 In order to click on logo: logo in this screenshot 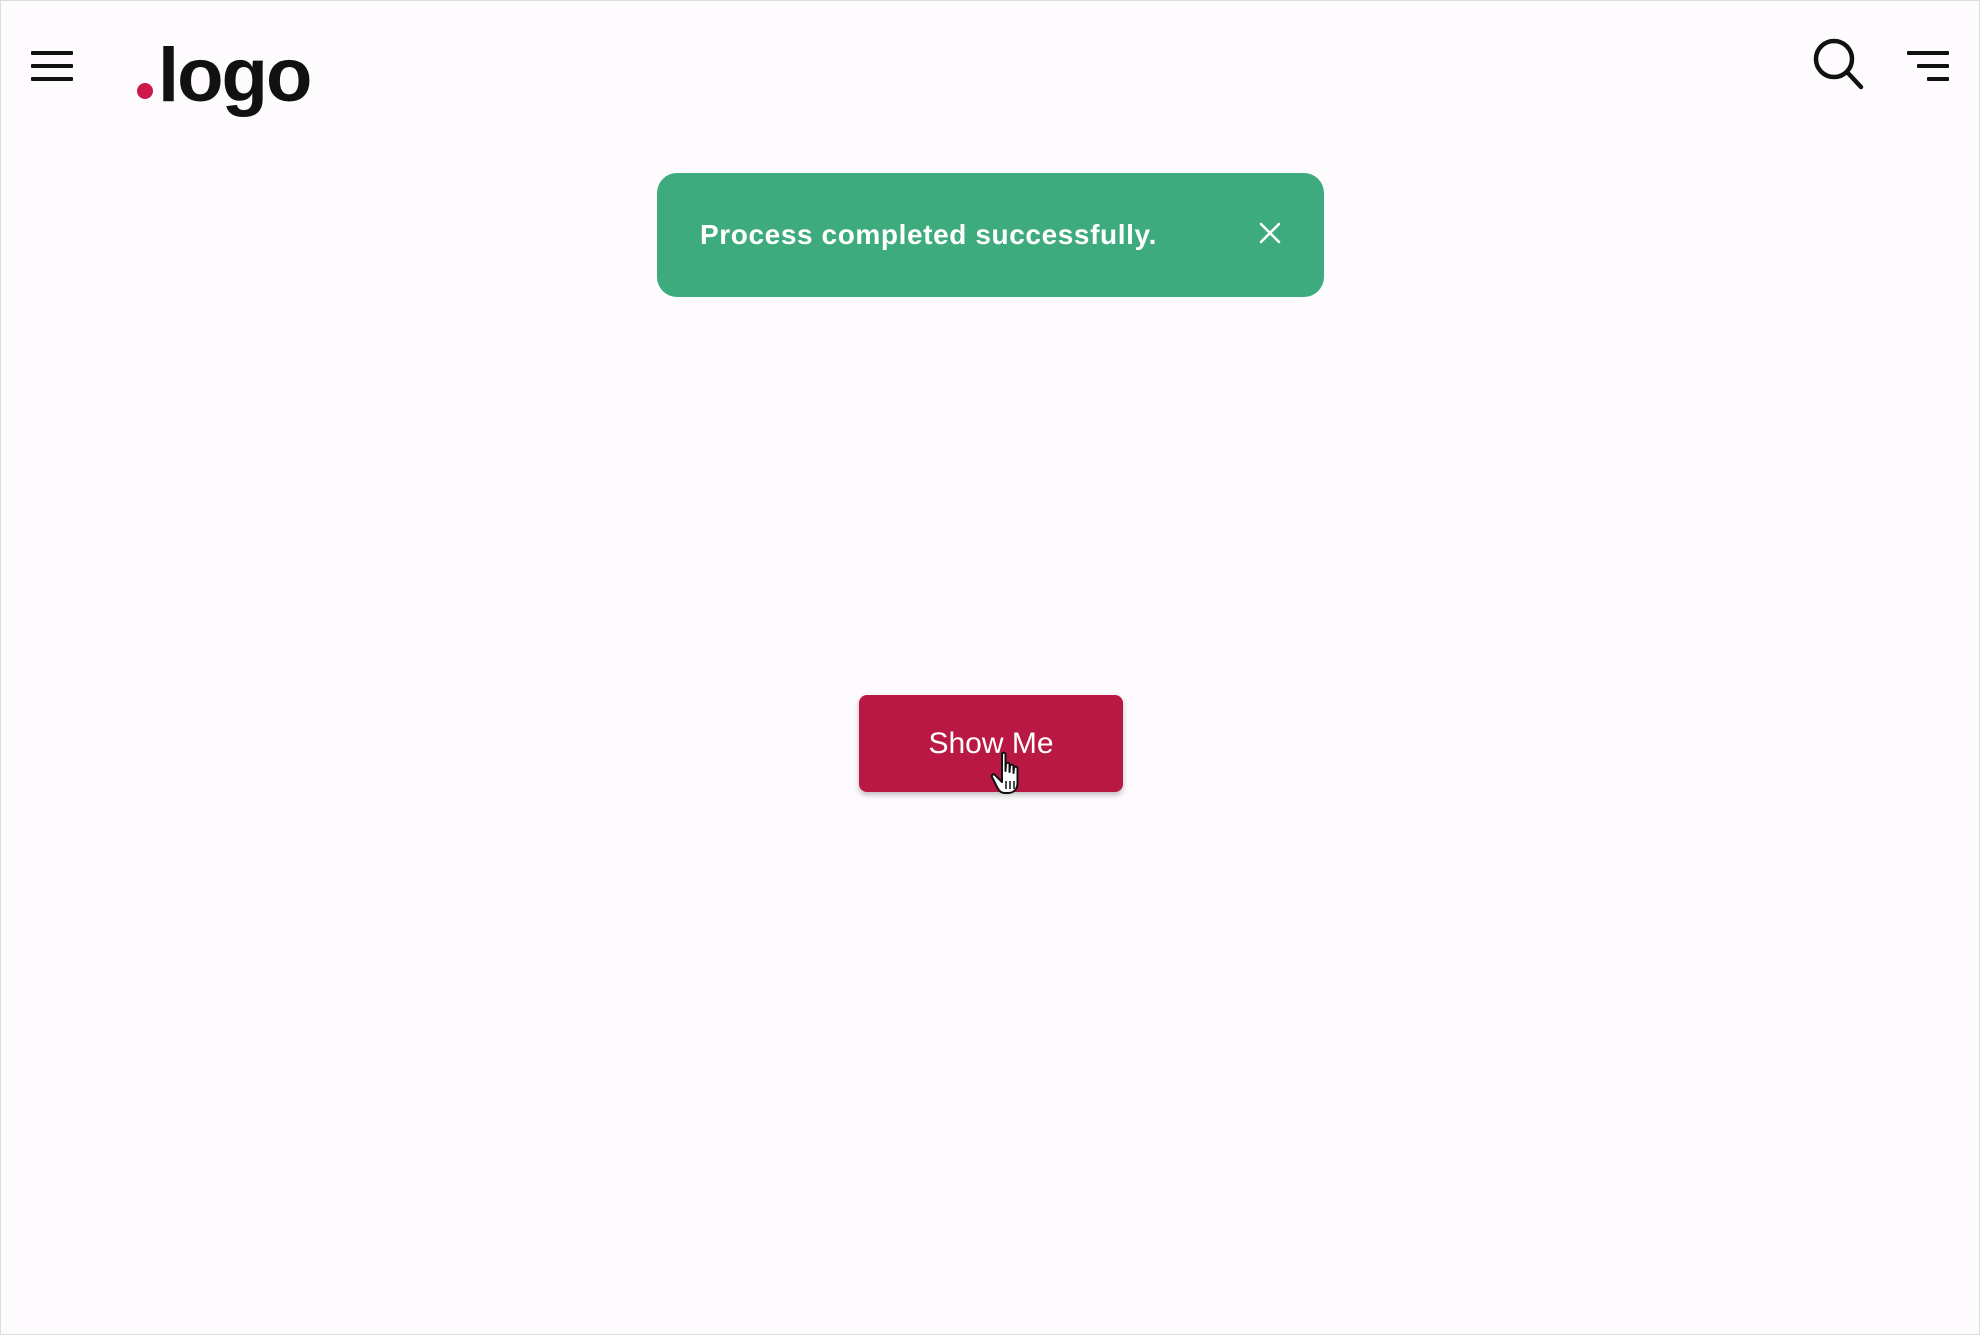, I will do `click(224, 76)`.